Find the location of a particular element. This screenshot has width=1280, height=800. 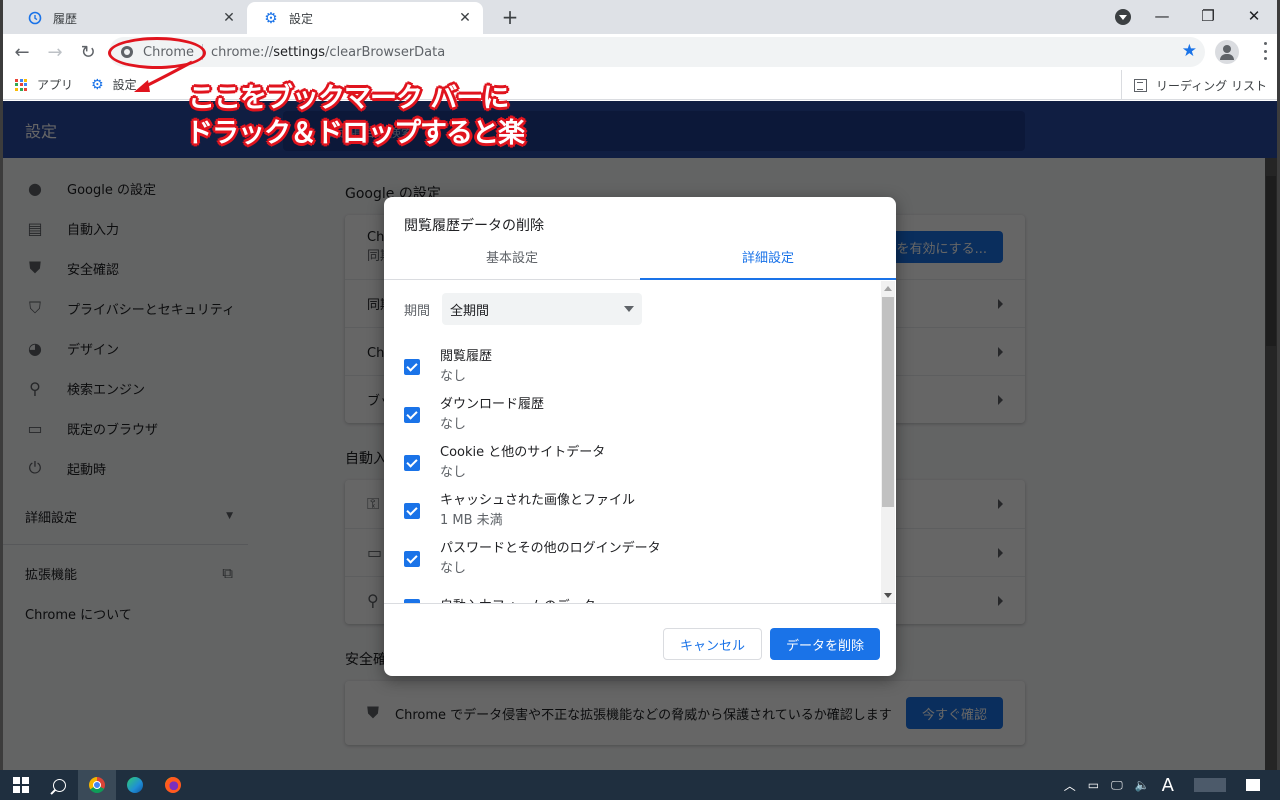

tab-settings: ⚙ 設定 ✕ is located at coordinates (365, 18).